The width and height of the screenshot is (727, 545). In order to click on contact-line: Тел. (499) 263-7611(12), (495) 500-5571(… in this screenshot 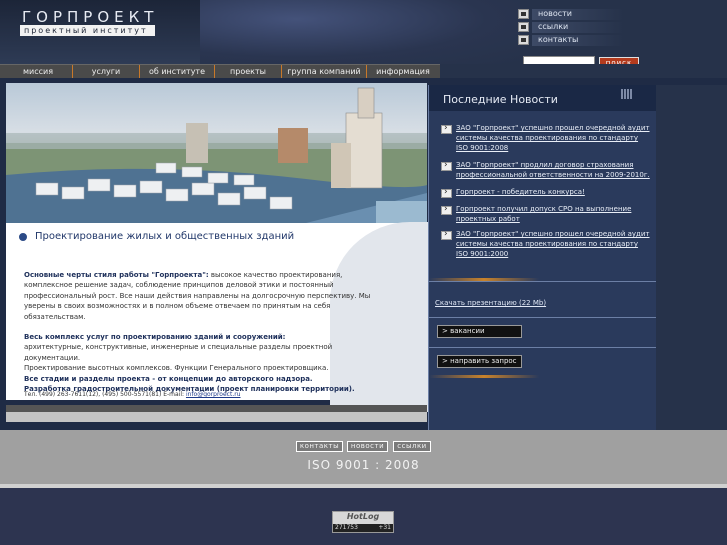, I will do `click(132, 394)`.